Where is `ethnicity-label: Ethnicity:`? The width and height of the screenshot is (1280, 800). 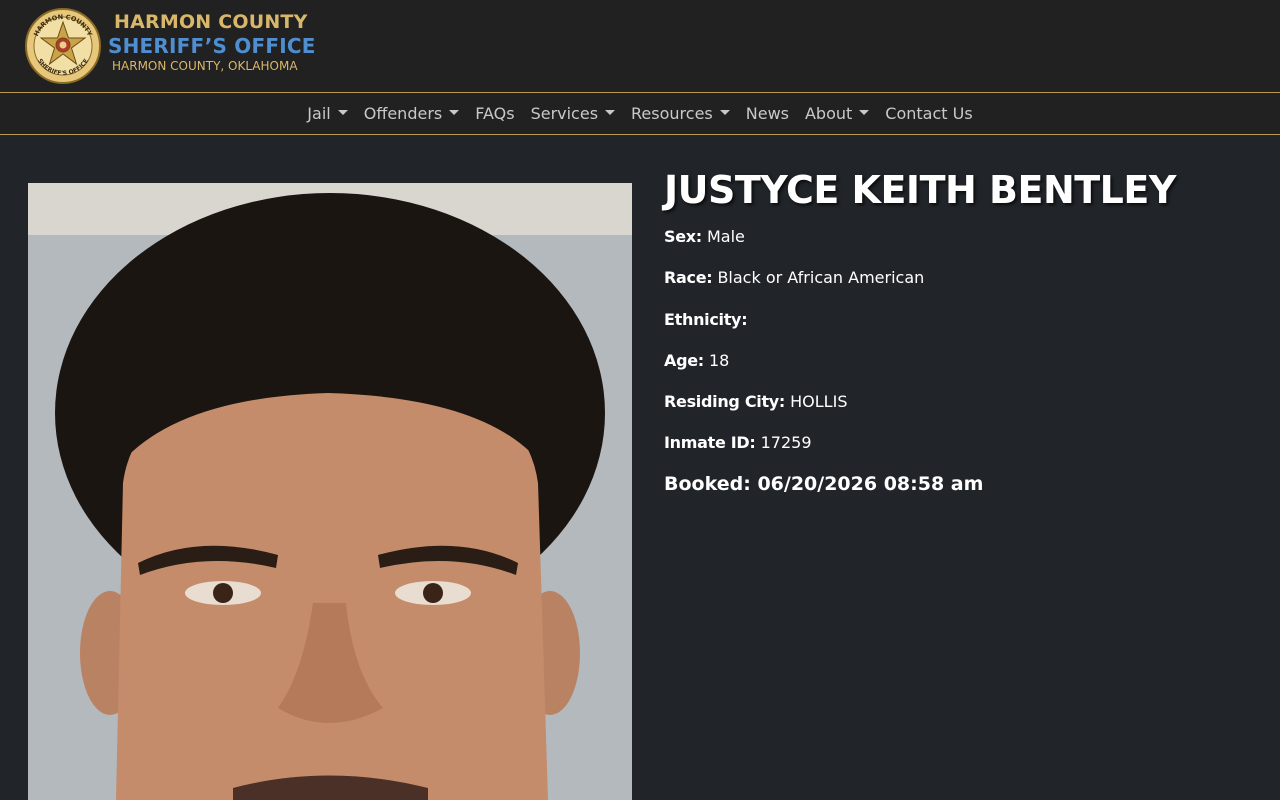
ethnicity-label: Ethnicity: is located at coordinates (706, 319).